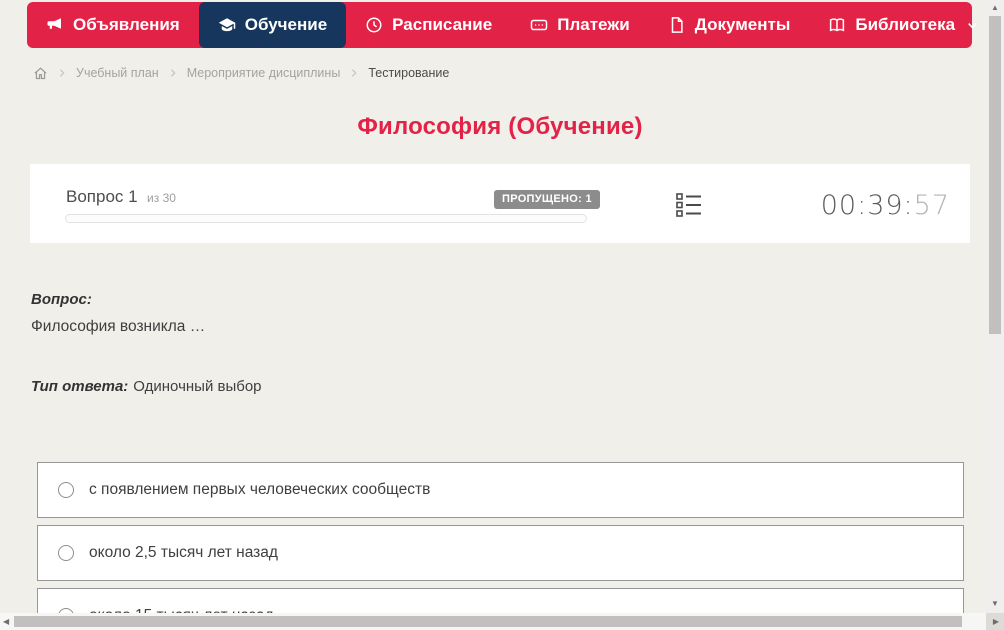  What do you see at coordinates (931, 205) in the screenshot?
I see `timer-seconds: 57` at bounding box center [931, 205].